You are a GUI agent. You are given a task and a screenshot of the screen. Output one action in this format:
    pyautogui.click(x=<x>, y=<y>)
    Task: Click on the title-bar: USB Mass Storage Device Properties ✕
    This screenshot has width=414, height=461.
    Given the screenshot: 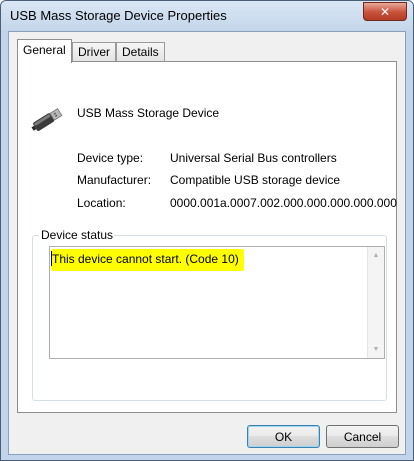 What is the action you would take?
    pyautogui.click(x=207, y=16)
    